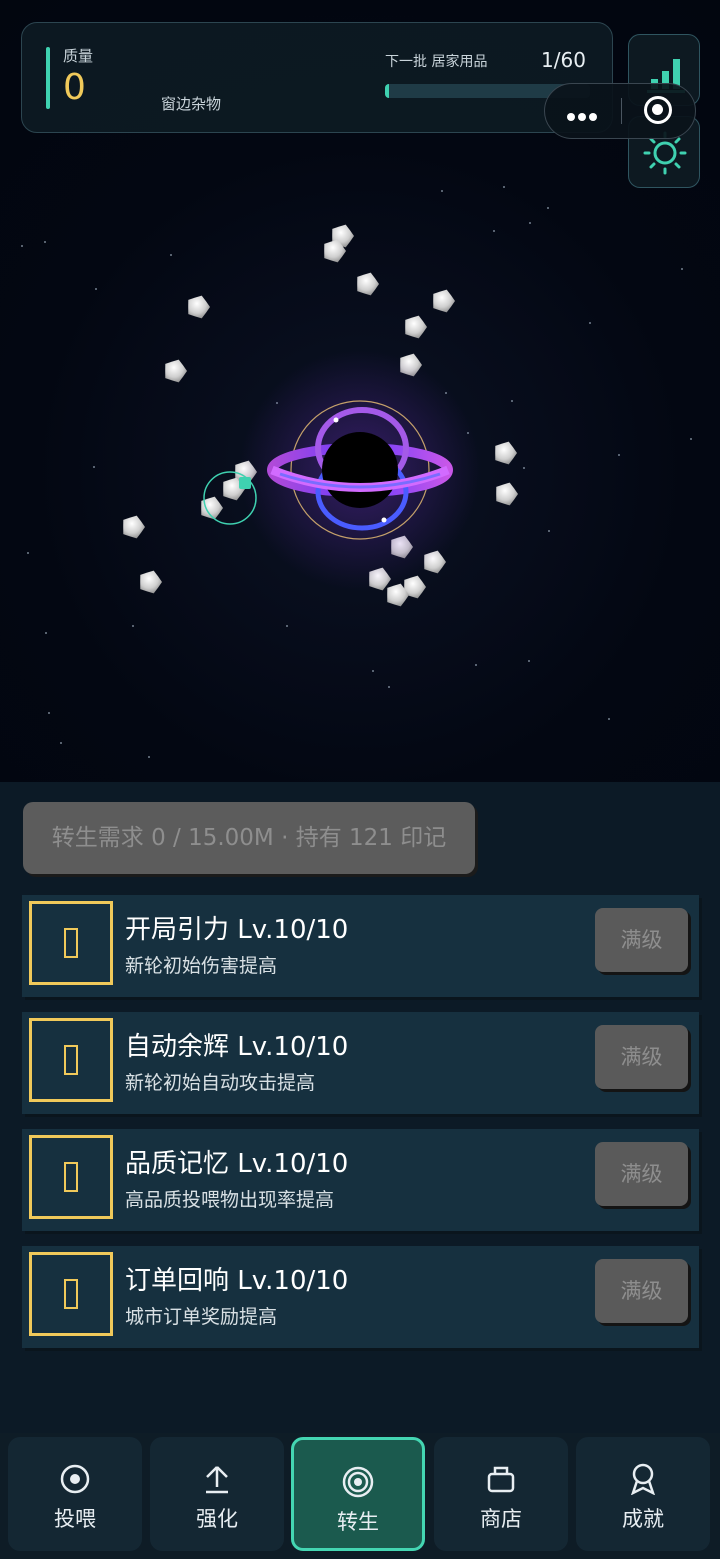  Describe the element at coordinates (217, 1480) in the screenshot. I see `upload-arrow-icon` at that location.